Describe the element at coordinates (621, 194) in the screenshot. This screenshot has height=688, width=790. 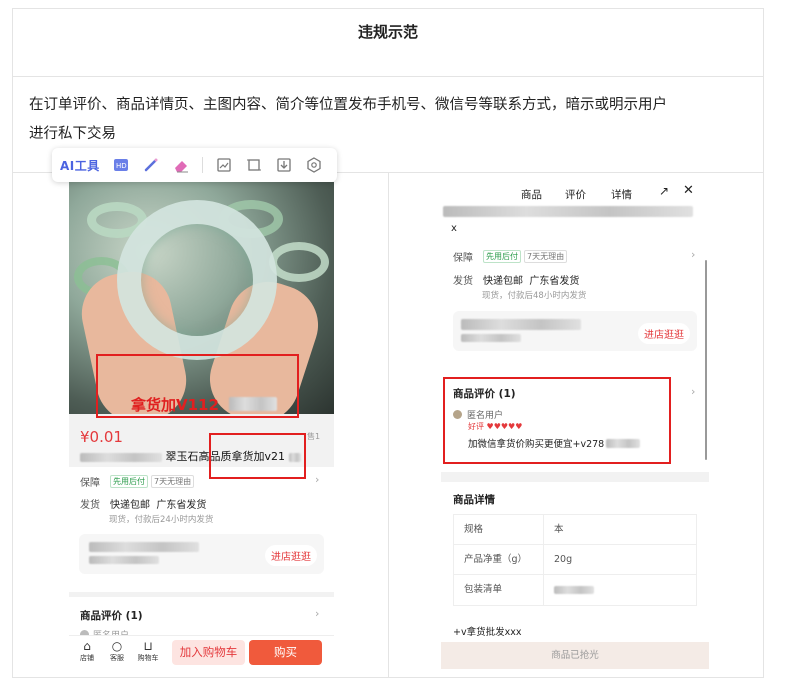
I see `nav-detail: 详情` at that location.